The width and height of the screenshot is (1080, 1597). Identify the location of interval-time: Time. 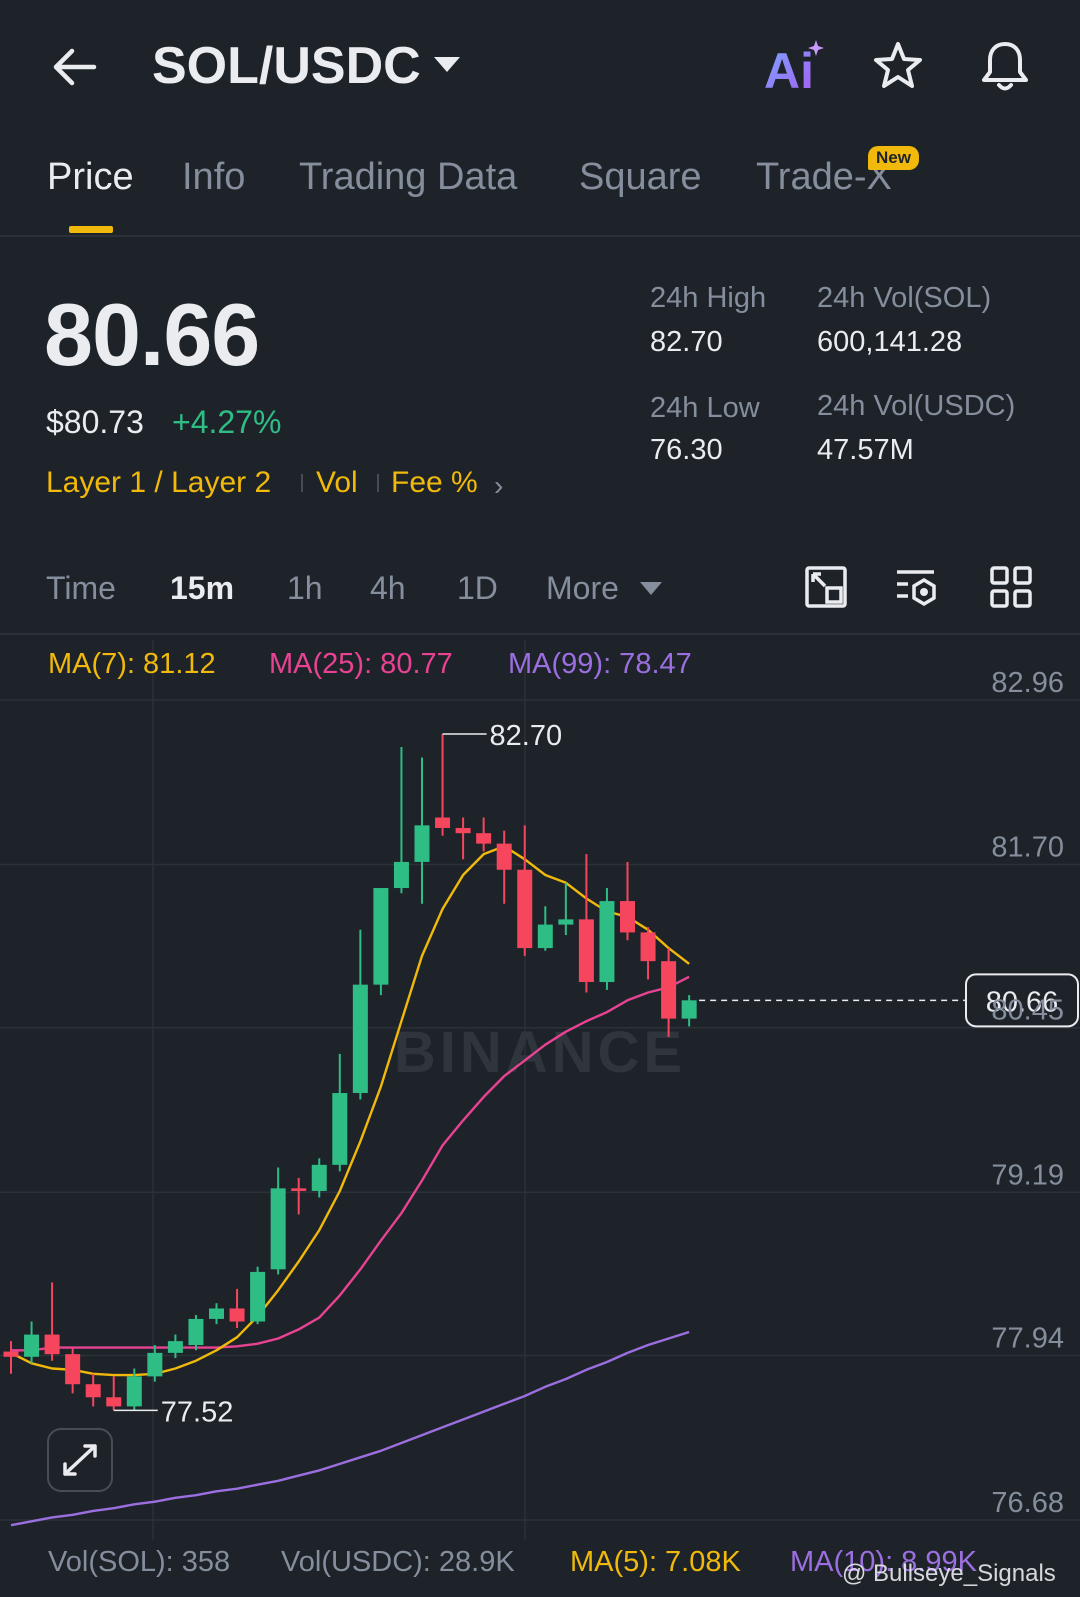
(81, 588).